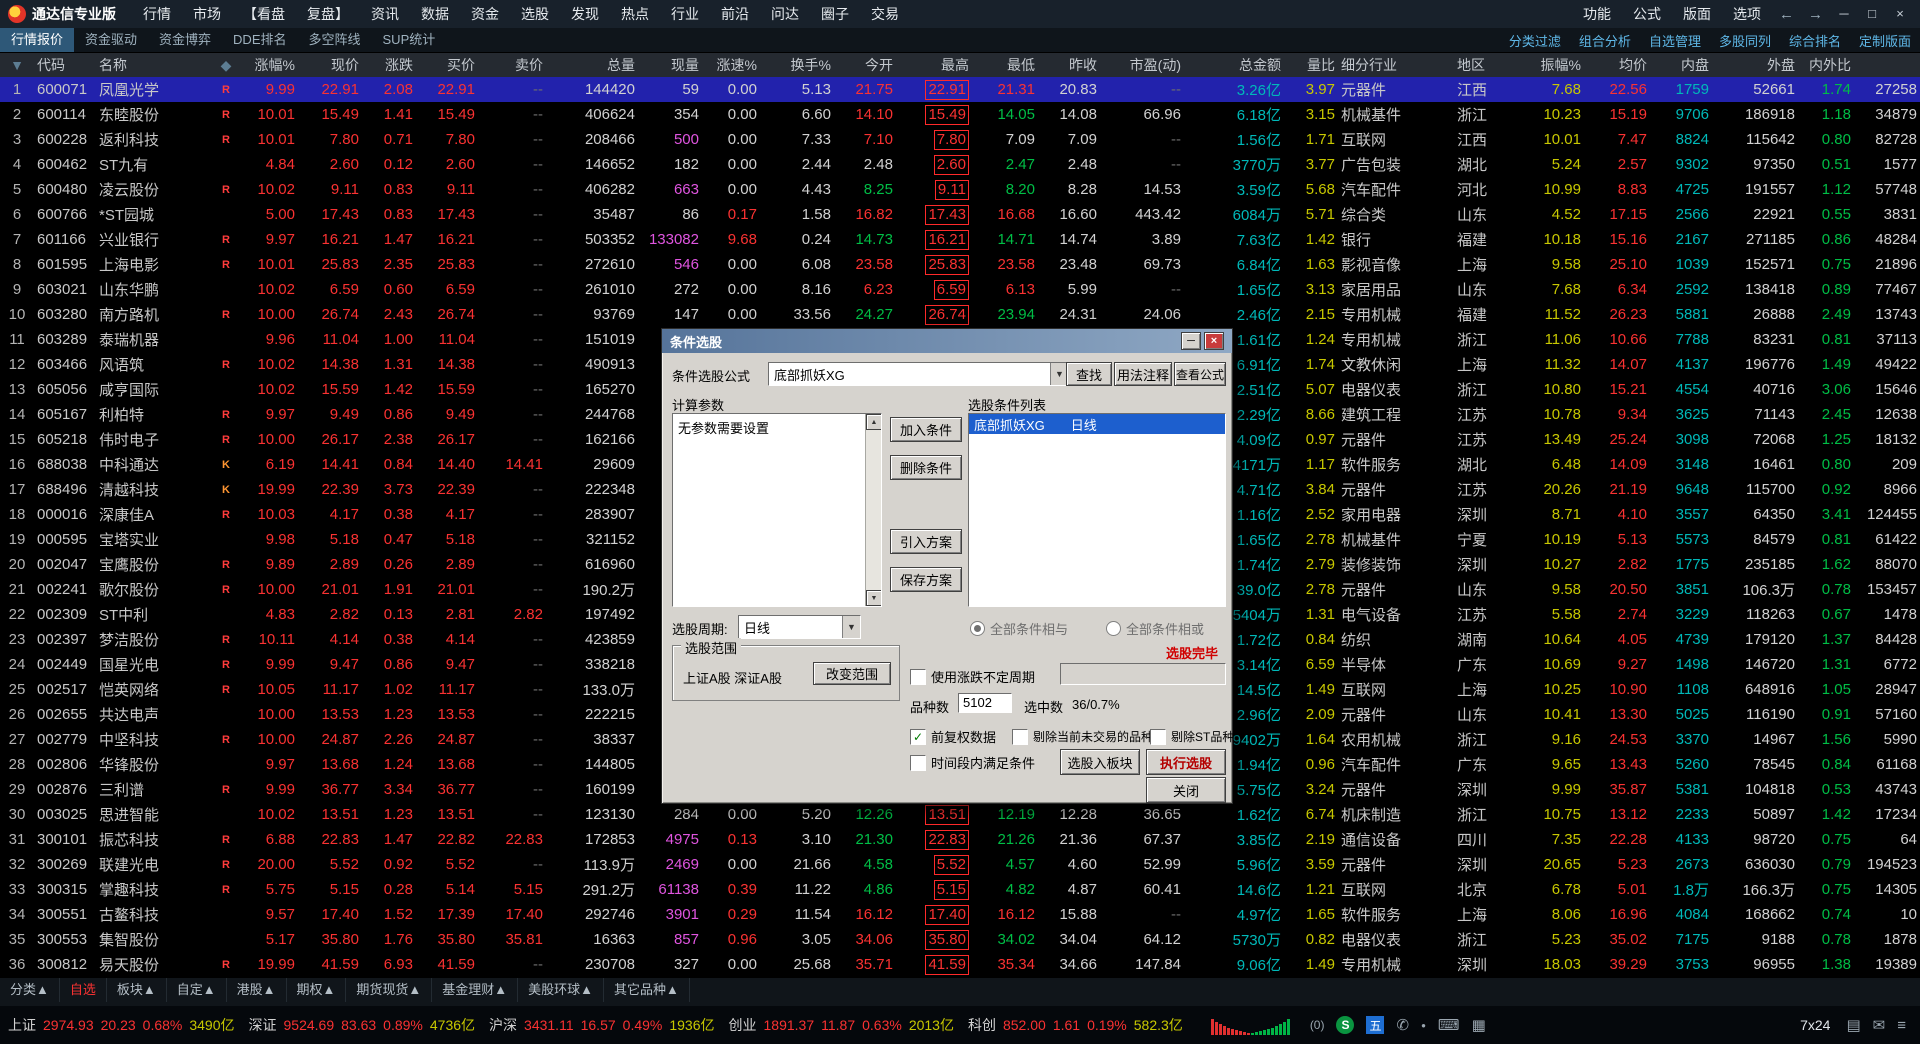 The height and width of the screenshot is (1044, 1920). Describe the element at coordinates (447, 65) in the screenshot. I see `column-header-买价: 买价` at that location.